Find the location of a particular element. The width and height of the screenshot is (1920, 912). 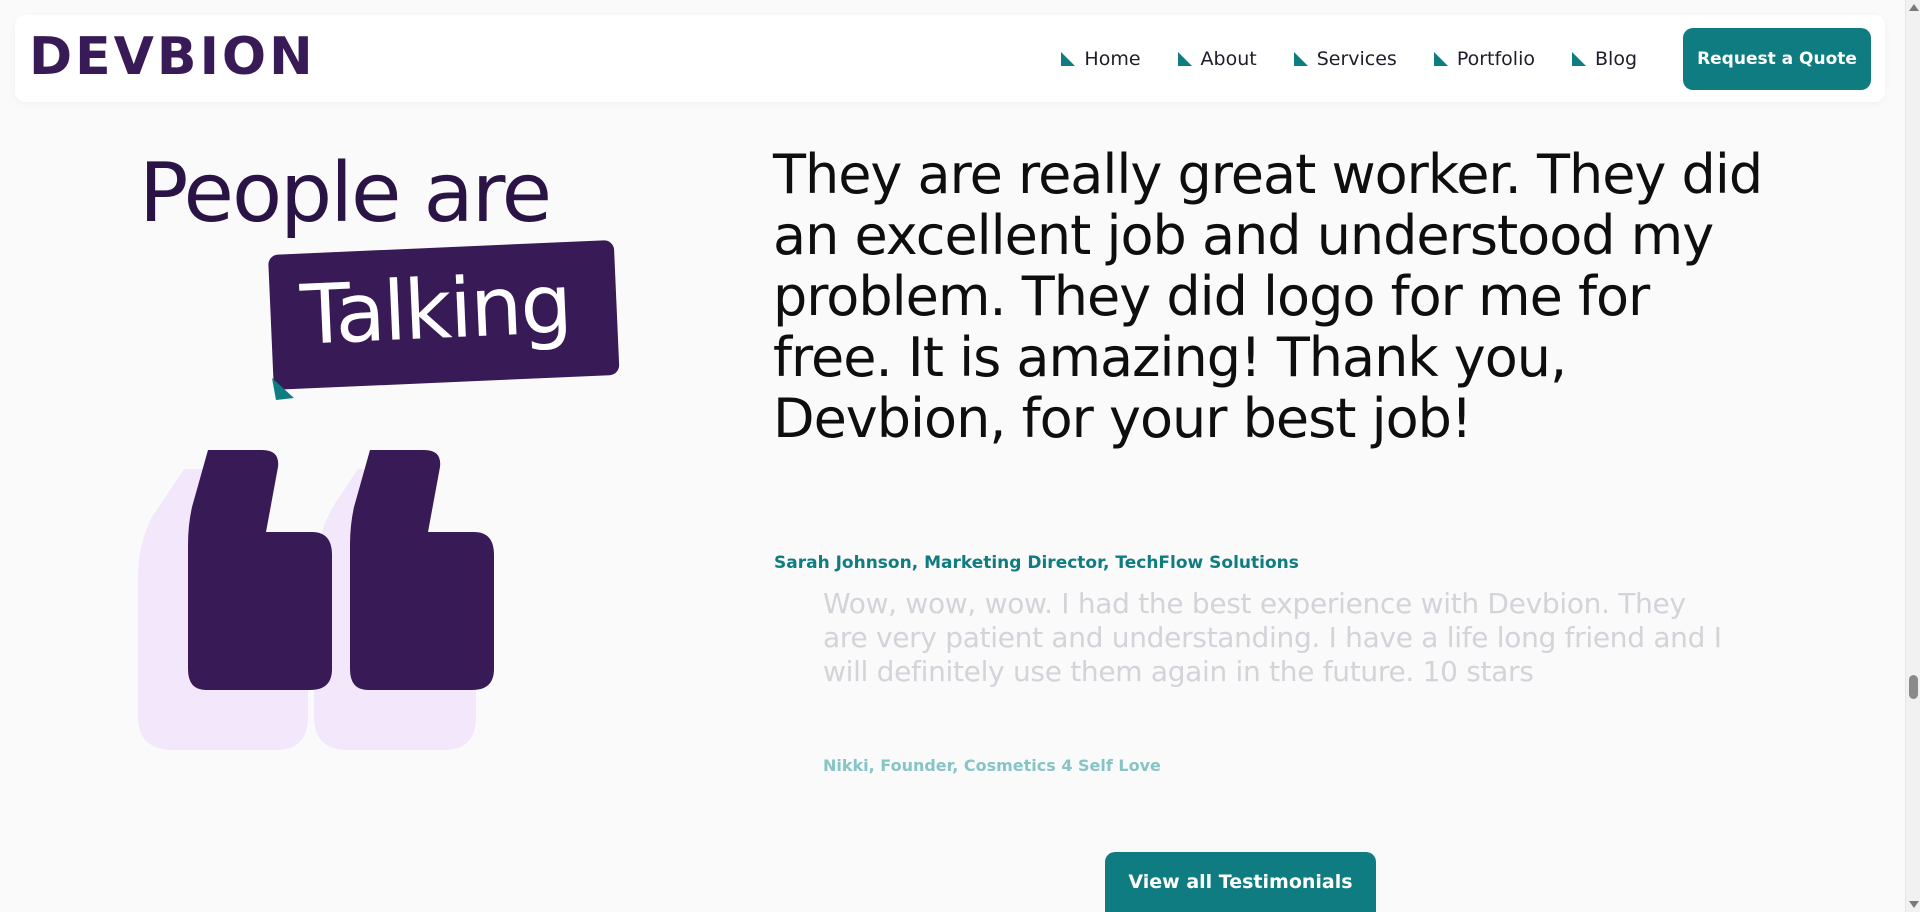

quote-mark-icon is located at coordinates (316, 600).